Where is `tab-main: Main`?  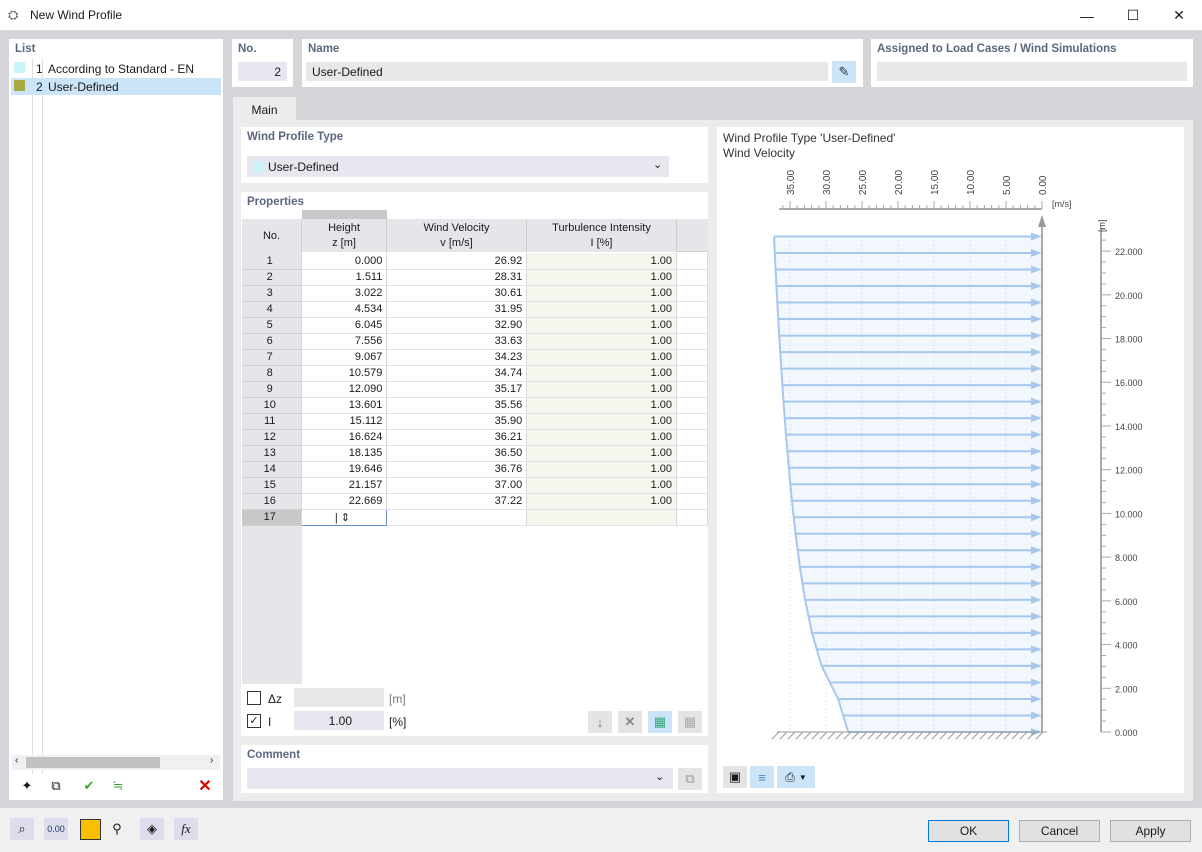 tab-main: Main is located at coordinates (264, 109).